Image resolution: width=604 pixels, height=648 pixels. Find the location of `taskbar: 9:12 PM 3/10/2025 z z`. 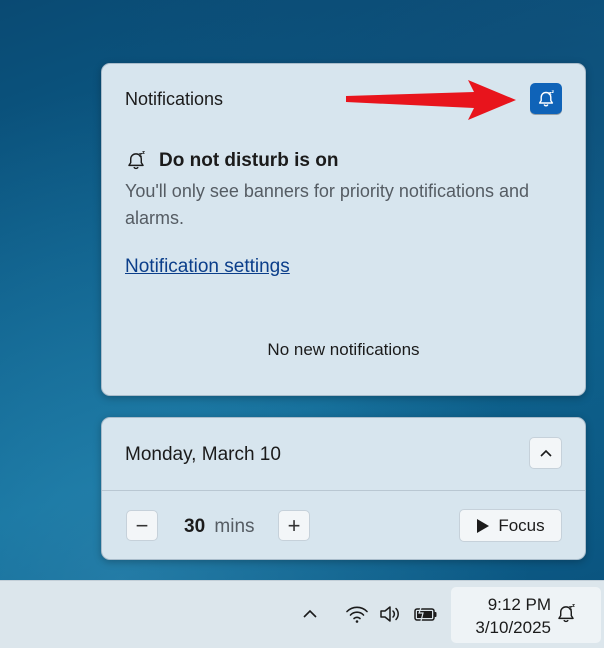

taskbar: 9:12 PM 3/10/2025 z z is located at coordinates (302, 614).